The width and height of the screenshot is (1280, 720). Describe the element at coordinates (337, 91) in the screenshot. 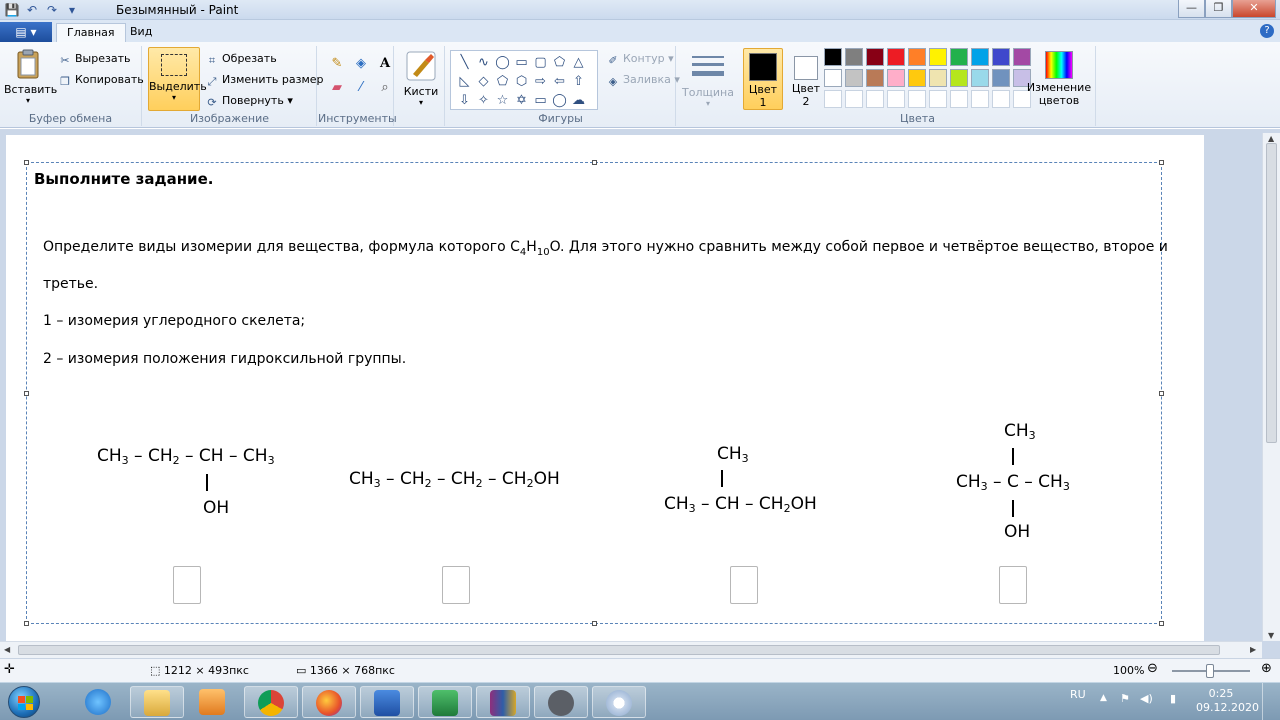

I see `eraser-icon: ▰` at that location.